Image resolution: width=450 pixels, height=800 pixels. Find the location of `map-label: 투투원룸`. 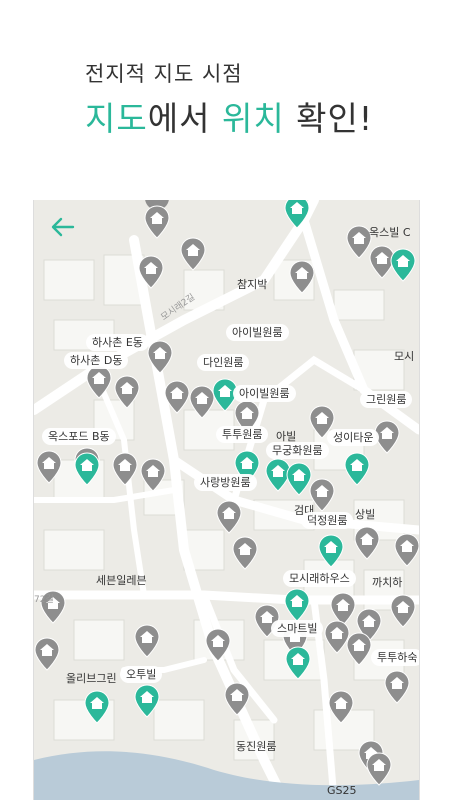

map-label: 투투원룸 is located at coordinates (242, 434).